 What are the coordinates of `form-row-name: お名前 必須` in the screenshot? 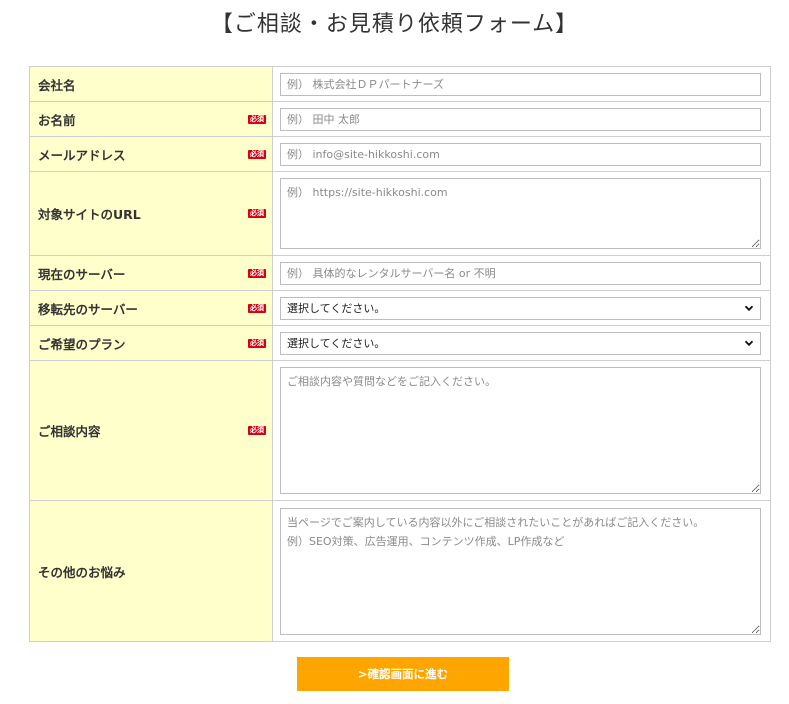 It's located at (400, 119).